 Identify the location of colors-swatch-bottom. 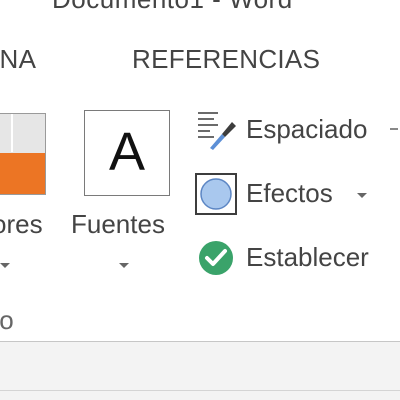
(22, 173).